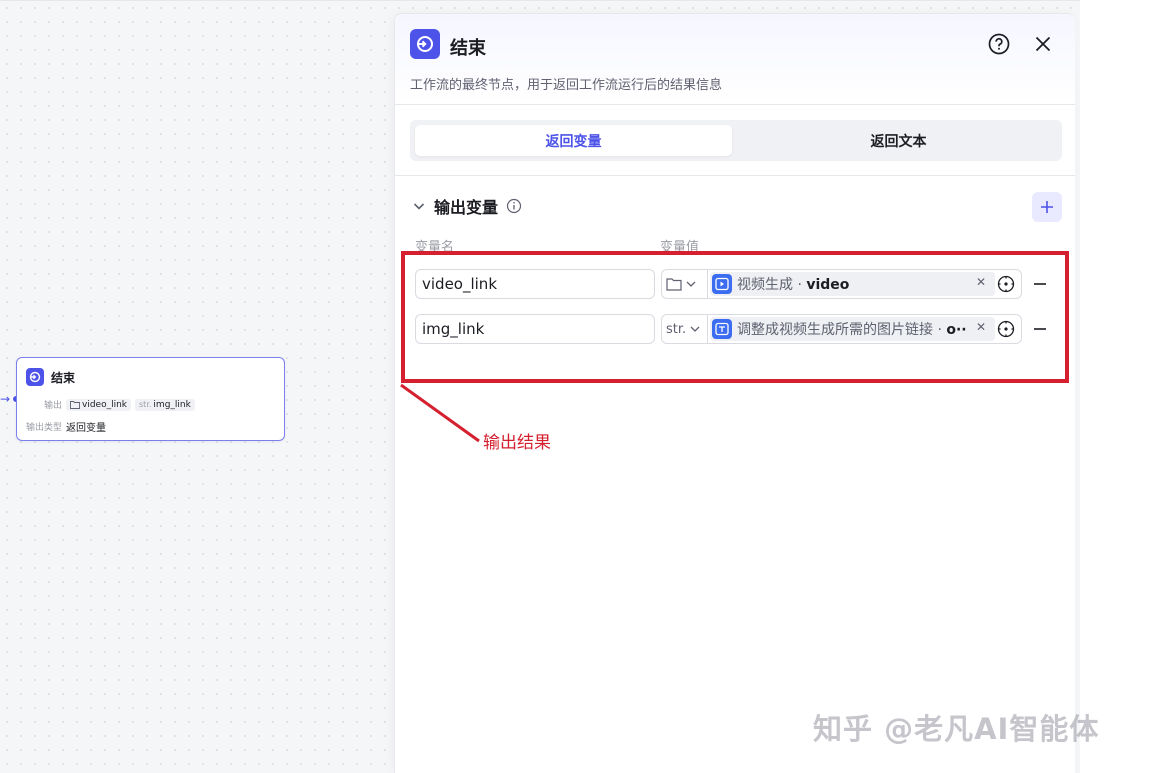  Describe the element at coordinates (435, 247) in the screenshot. I see `column-header-name: 变量名` at that location.